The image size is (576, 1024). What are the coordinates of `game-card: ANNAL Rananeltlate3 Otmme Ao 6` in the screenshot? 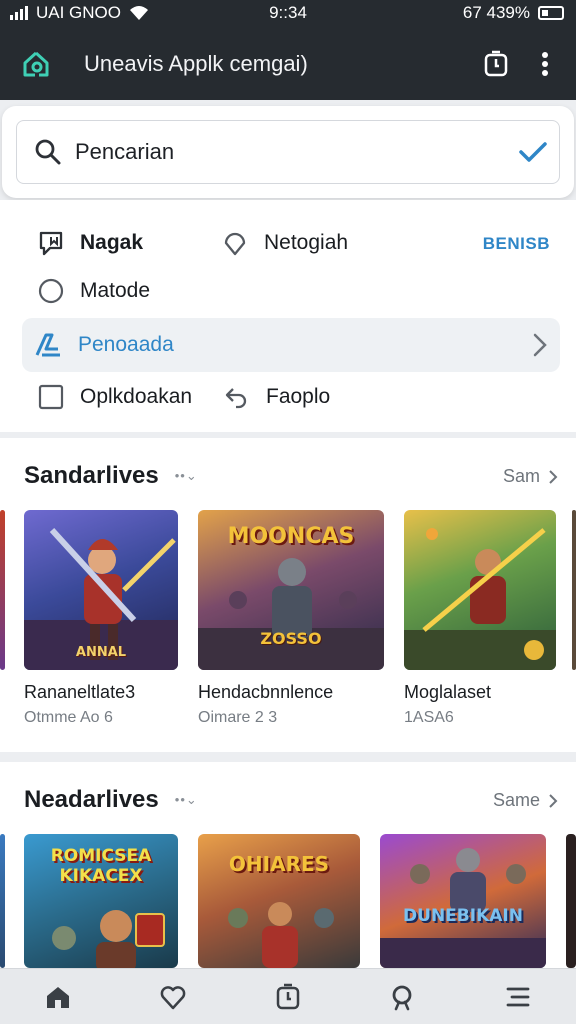 It's located at (101, 618).